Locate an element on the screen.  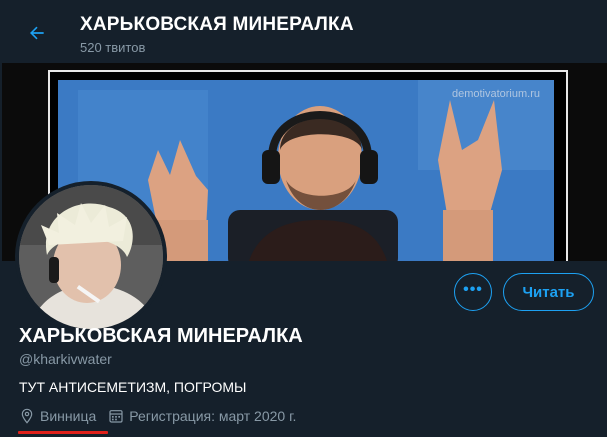
joined-item: Регистрация: март 2020 г. is located at coordinates (202, 416).